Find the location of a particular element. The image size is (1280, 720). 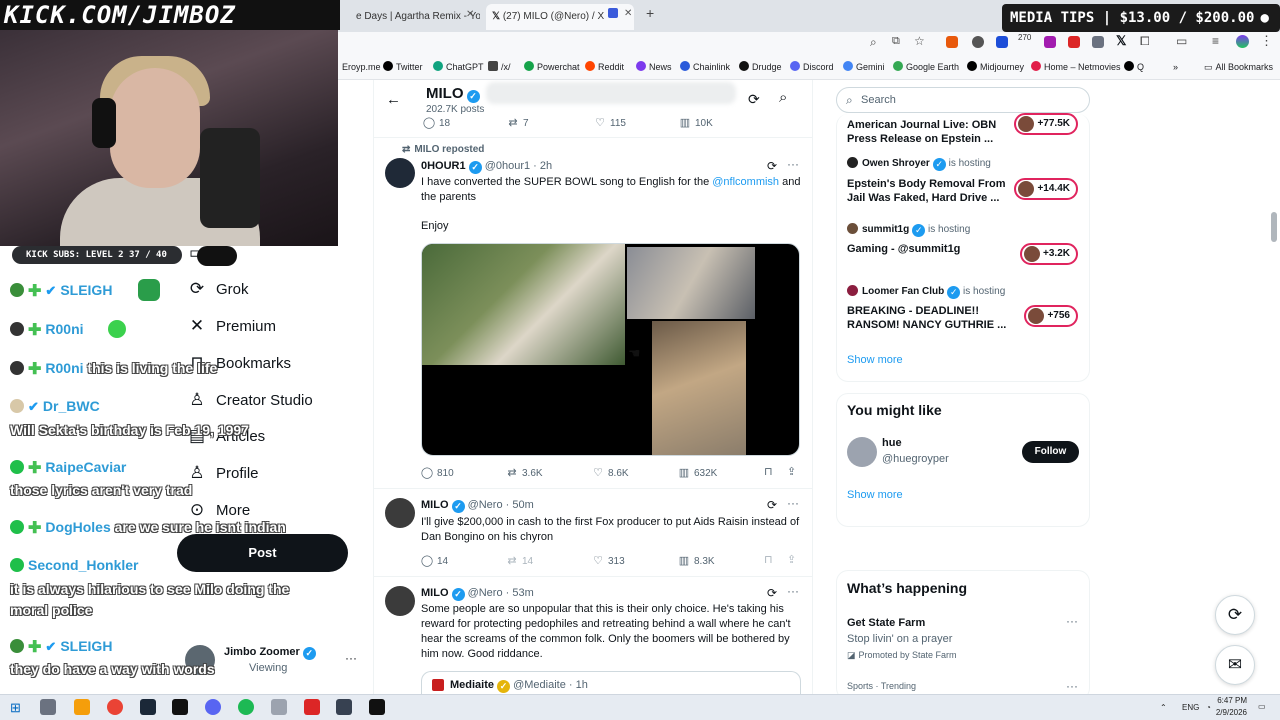

bookmark-item: ChatGPT is located at coordinates (458, 67).